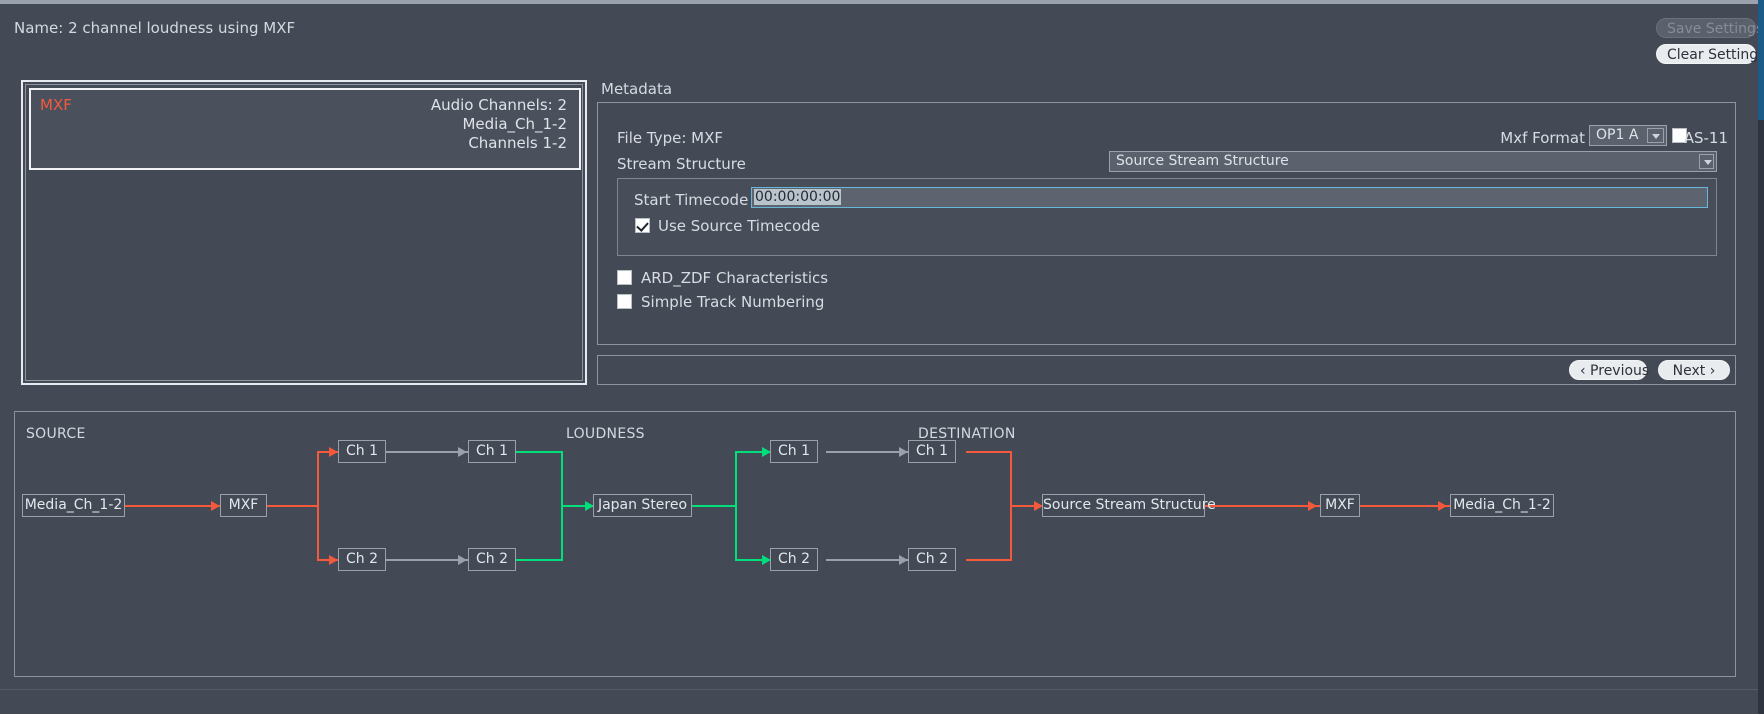 This screenshot has width=1764, height=714. I want to click on use-source-timecode-checkbox, so click(642, 225).